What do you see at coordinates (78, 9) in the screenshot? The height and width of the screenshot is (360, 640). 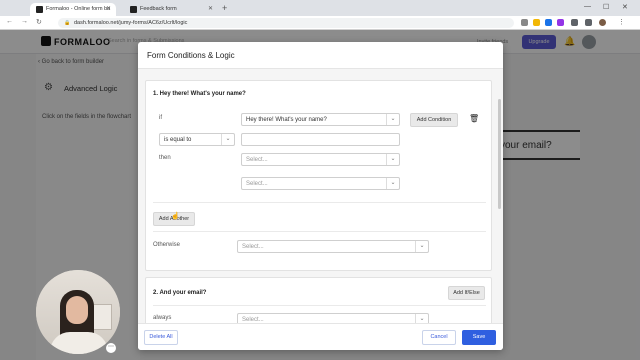 I see `tab-label: Formaloo - Online form bu` at bounding box center [78, 9].